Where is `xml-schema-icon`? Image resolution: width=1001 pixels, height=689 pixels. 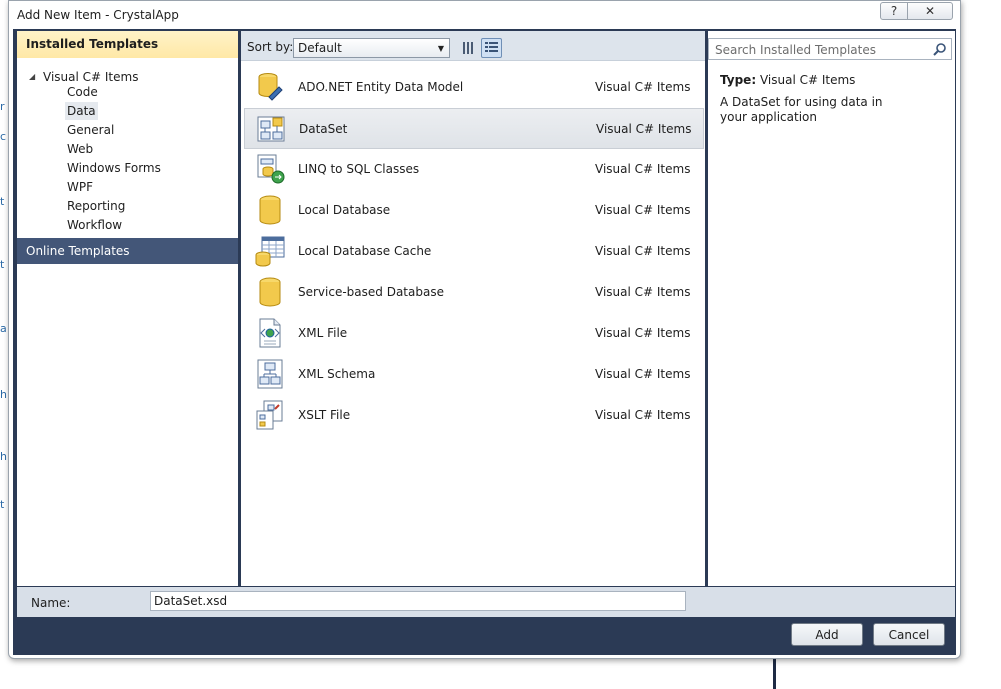 xml-schema-icon is located at coordinates (270, 374).